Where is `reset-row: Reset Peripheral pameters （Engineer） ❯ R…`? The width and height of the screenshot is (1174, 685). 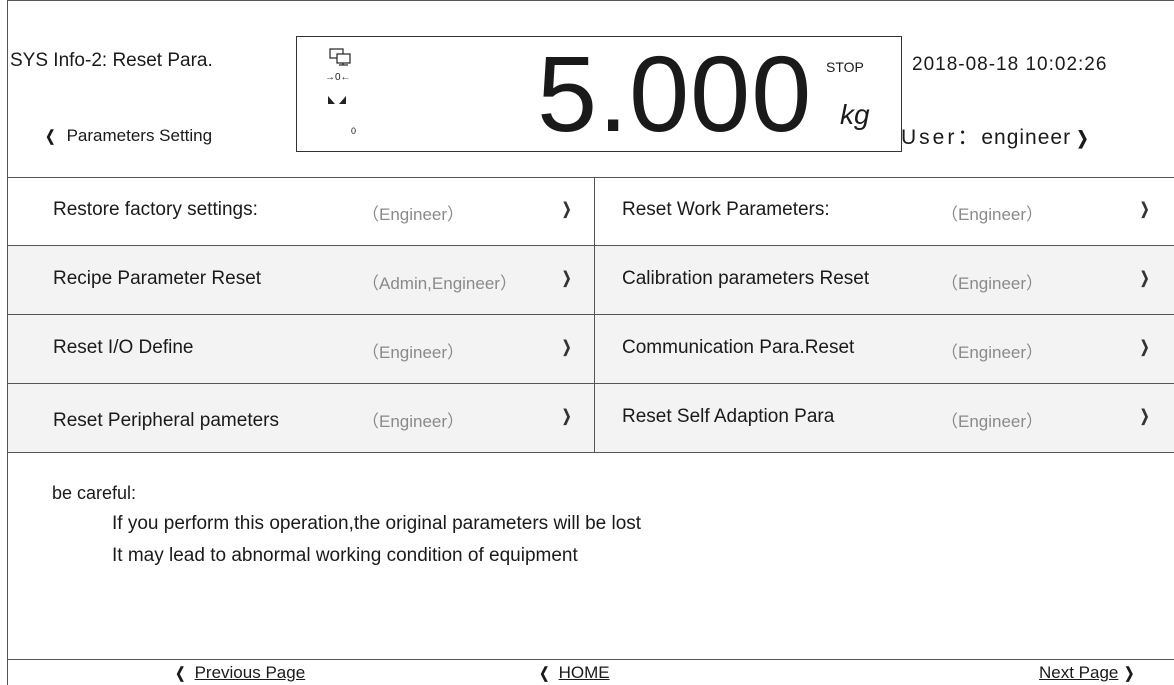
reset-row: Reset Peripheral pameters （Engineer） ❯ R… is located at coordinates (591, 418).